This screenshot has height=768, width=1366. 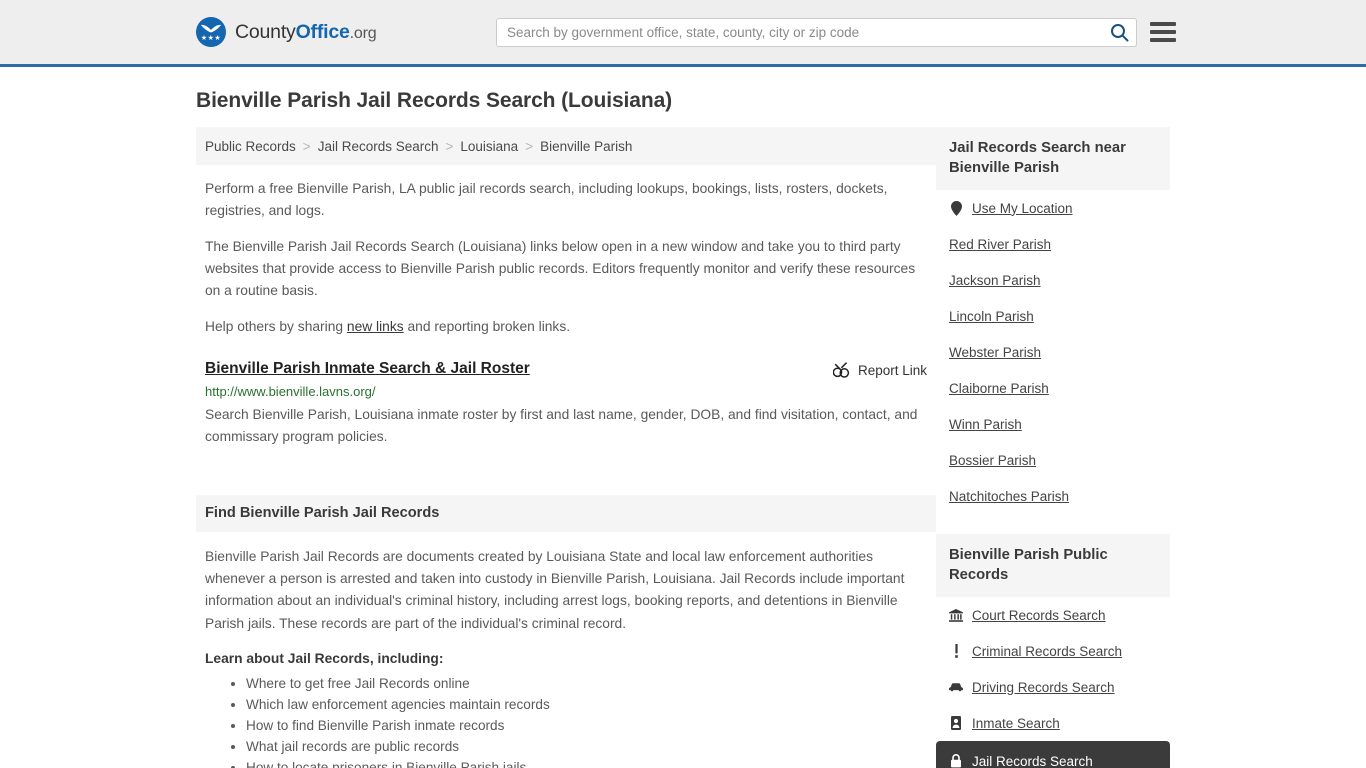 I want to click on sidebar-item-winn-parish: Winn Parish, so click(x=1053, y=424).